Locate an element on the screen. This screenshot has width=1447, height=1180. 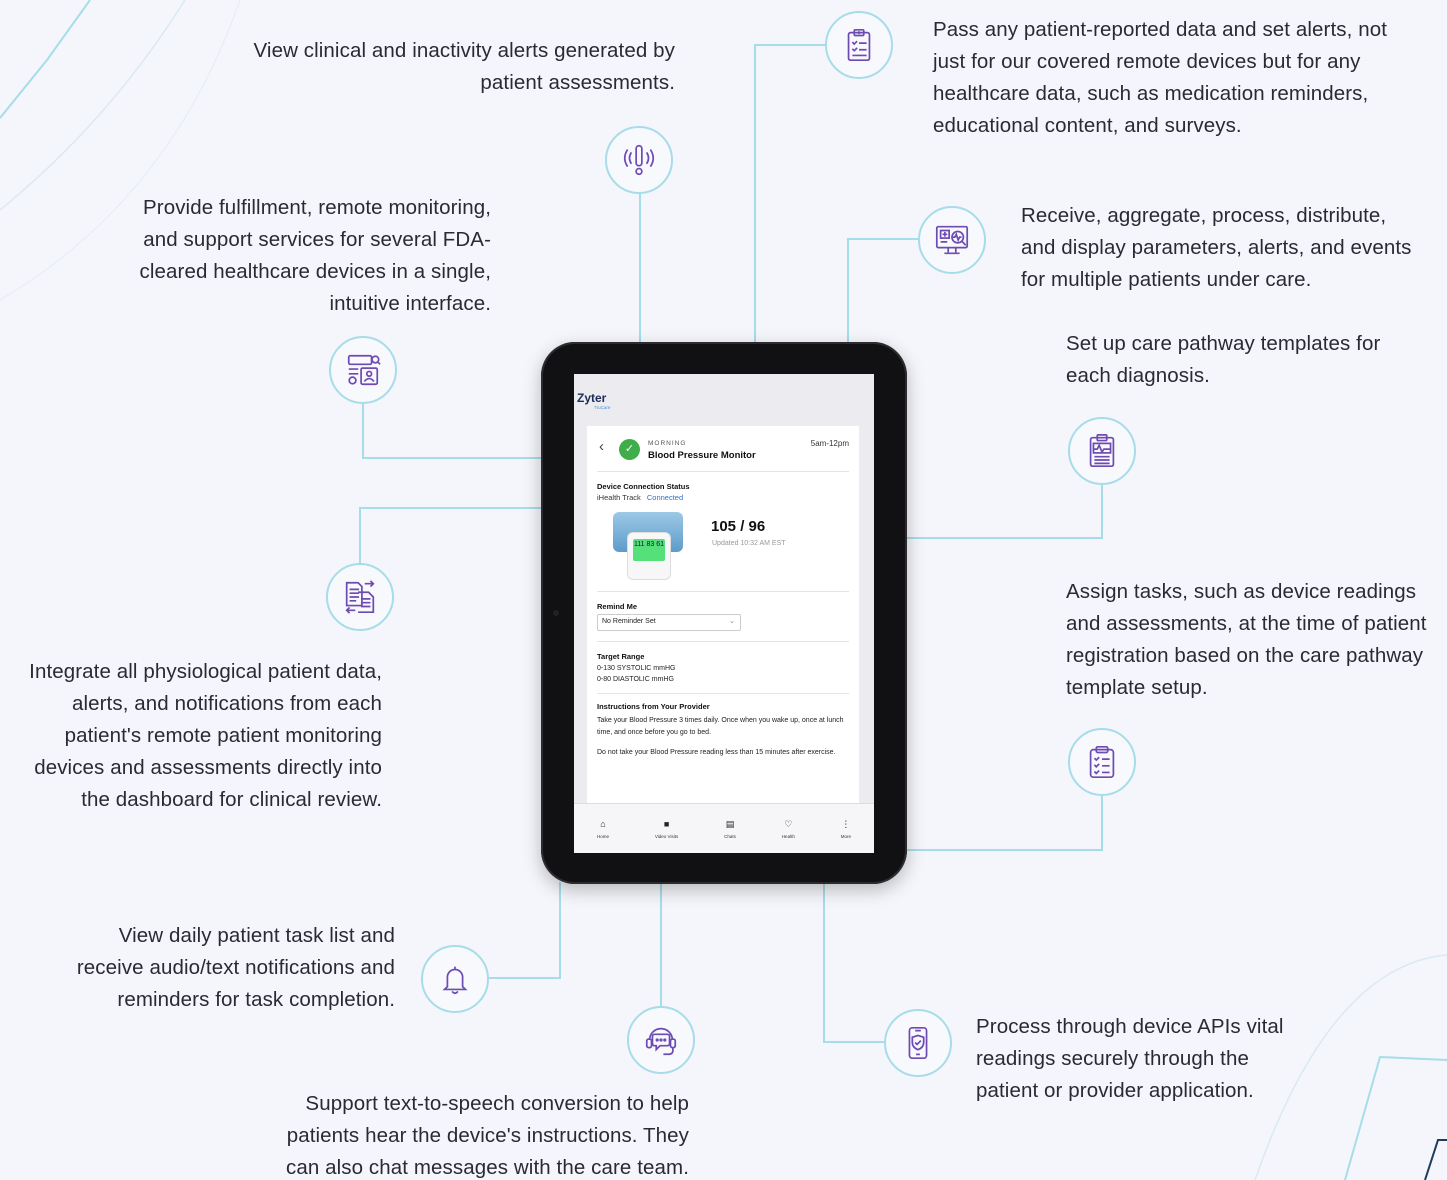
nav-health: ♡ Health is located at coordinates (788, 829).